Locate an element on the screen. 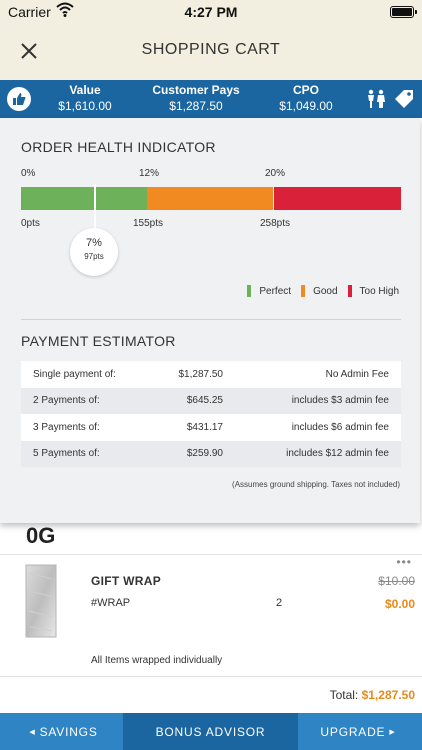 This screenshot has height=750, width=422. payment-label: Single payment of: is located at coordinates (74, 374).